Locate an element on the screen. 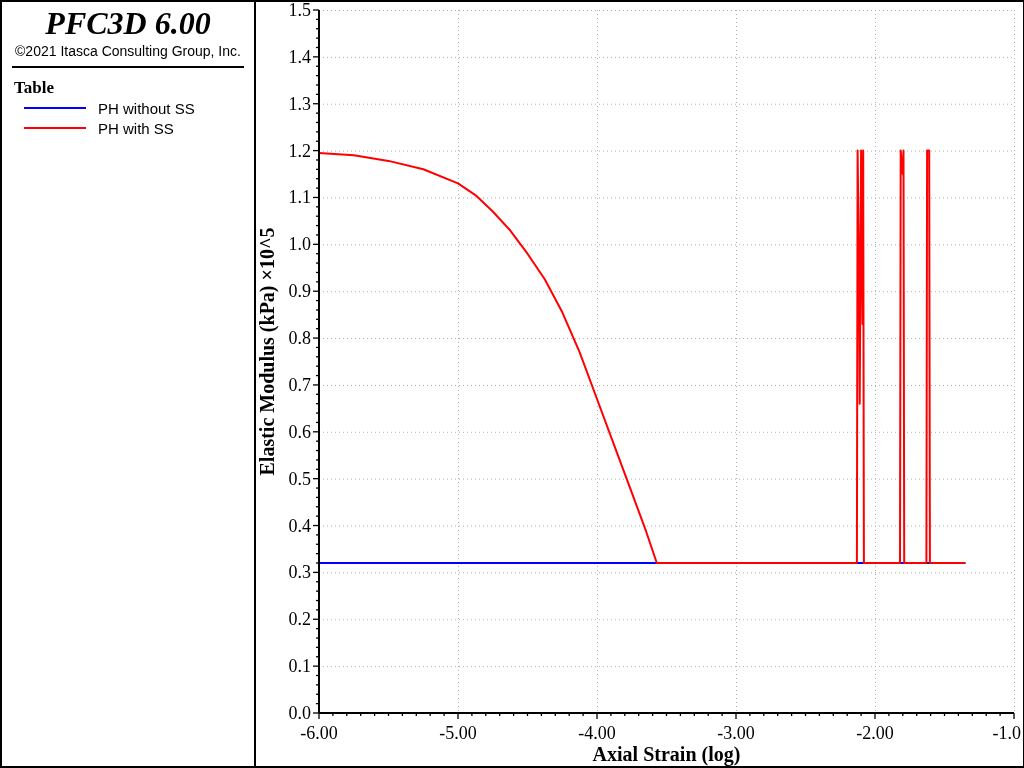 This screenshot has height=768, width=1024. legend-label: PH with SS is located at coordinates (136, 128).